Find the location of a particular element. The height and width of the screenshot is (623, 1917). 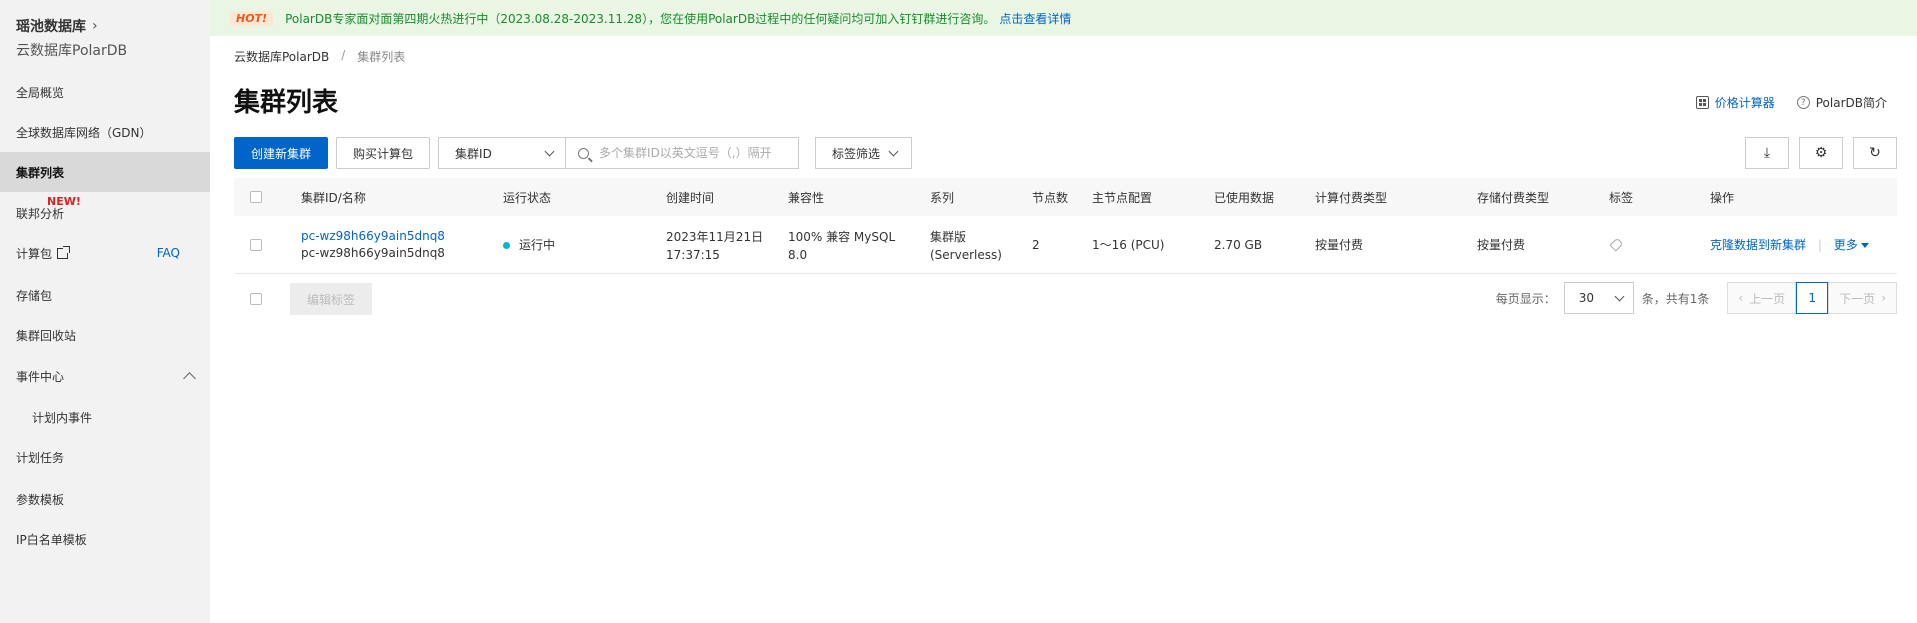

more-label: 更多 is located at coordinates (1845, 245).